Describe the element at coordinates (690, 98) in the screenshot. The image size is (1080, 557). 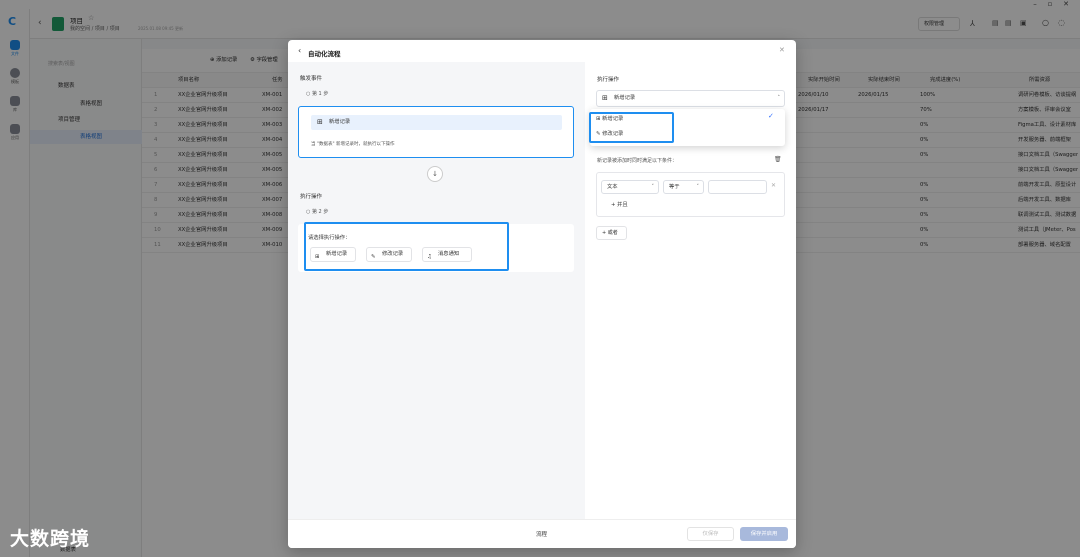
I see `action-type-select: ⊞ 新增记录 ˄` at that location.